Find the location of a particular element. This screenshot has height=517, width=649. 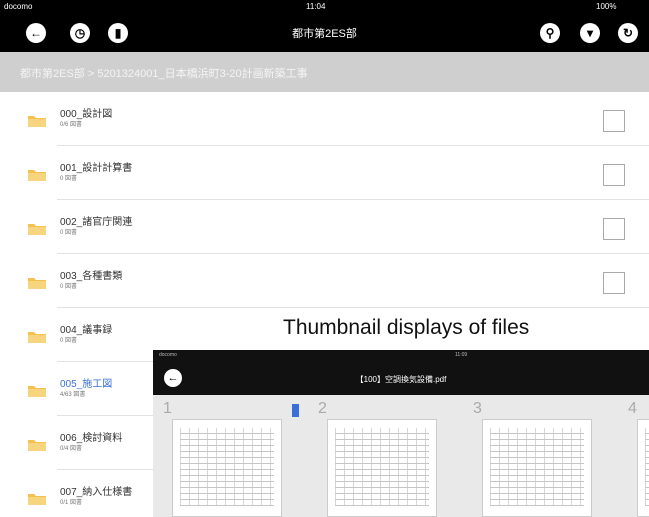

folder-row: 000_設計図 0/6 図書 is located at coordinates (324, 119).